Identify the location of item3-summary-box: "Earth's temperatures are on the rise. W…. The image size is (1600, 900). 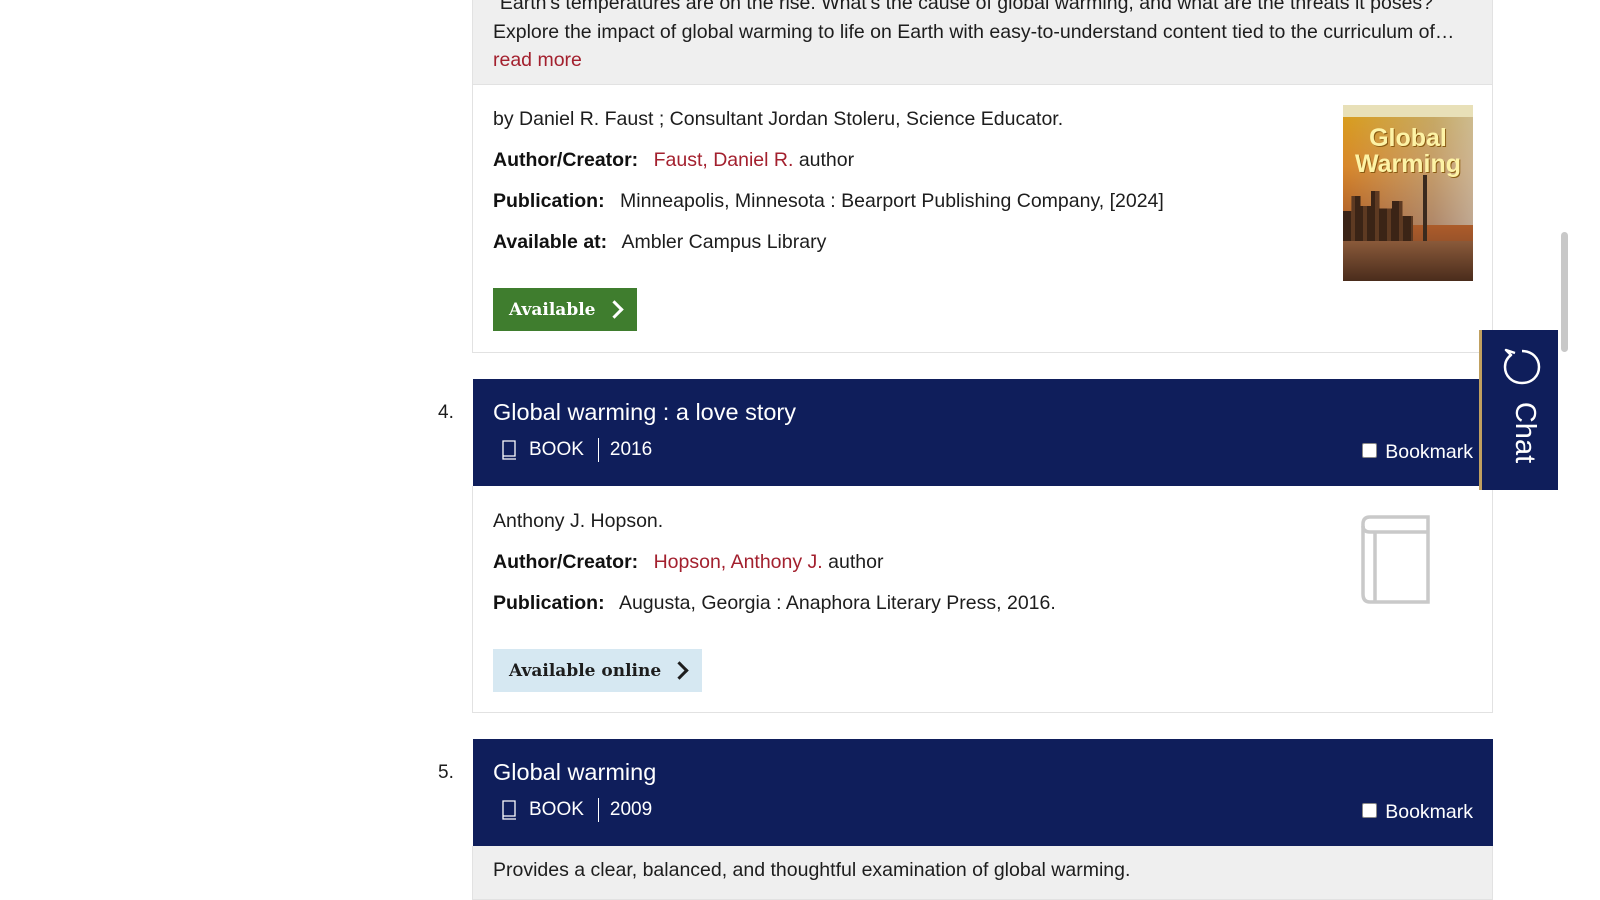
(982, 42).